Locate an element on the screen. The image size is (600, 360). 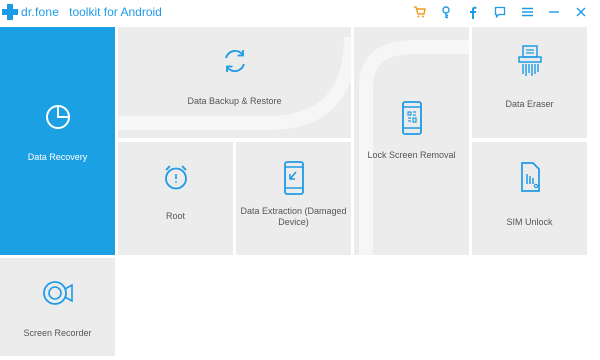
camera-icon is located at coordinates (58, 293).